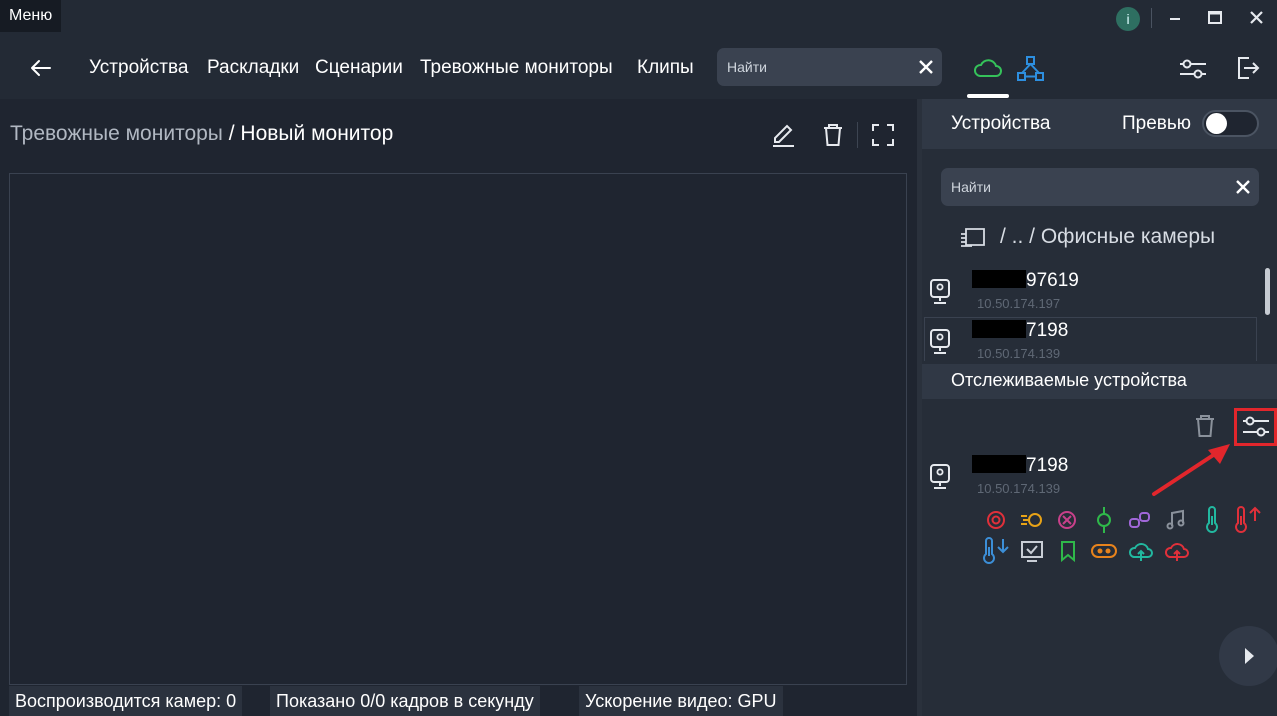  I want to click on folder-path: / .. / Офисные камеры, so click(1107, 237).